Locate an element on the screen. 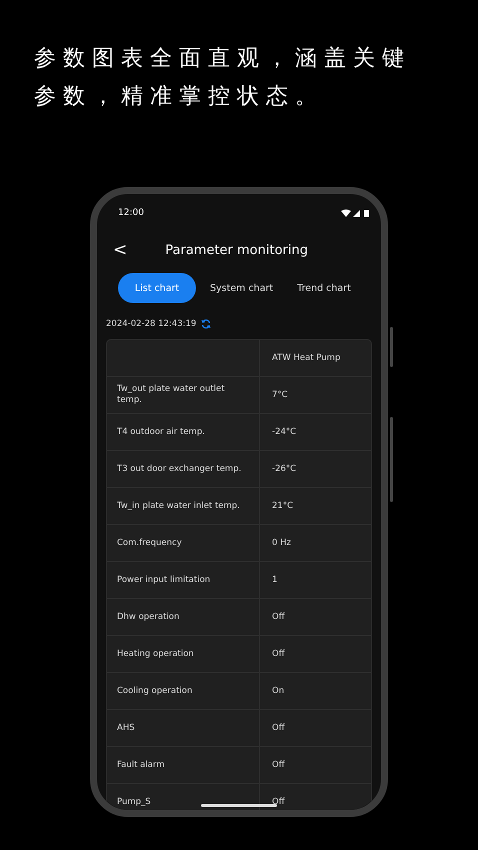 Image resolution: width=478 pixels, height=850 pixels. parameter-value: On is located at coordinates (278, 691).